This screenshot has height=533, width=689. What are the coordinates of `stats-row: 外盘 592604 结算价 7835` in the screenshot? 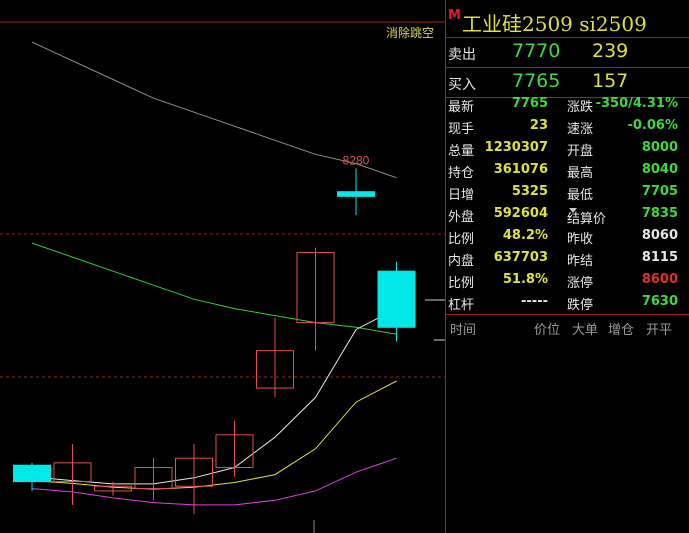 It's located at (567, 215).